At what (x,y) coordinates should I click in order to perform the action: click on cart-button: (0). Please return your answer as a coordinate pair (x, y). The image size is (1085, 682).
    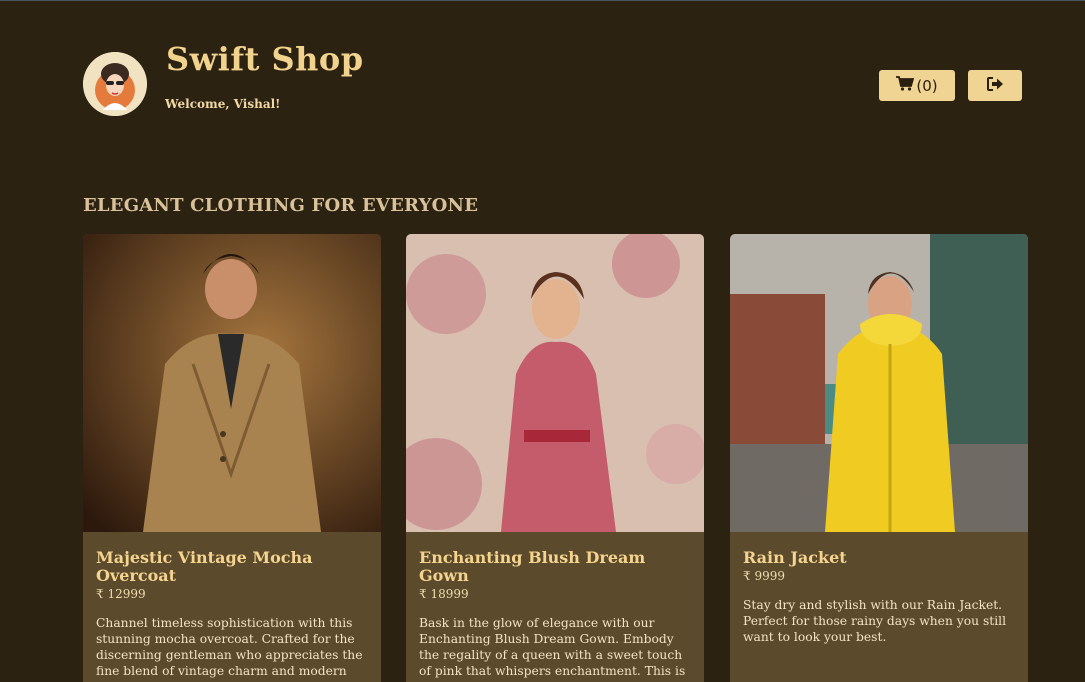
    Looking at the image, I should click on (917, 85).